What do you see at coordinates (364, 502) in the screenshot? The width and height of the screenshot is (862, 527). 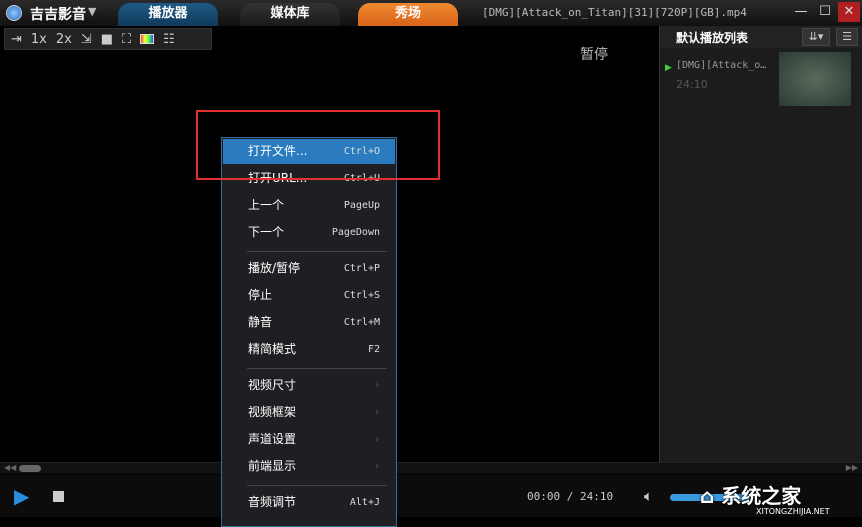 I see `menu-item-shortcut: Alt+J` at bounding box center [364, 502].